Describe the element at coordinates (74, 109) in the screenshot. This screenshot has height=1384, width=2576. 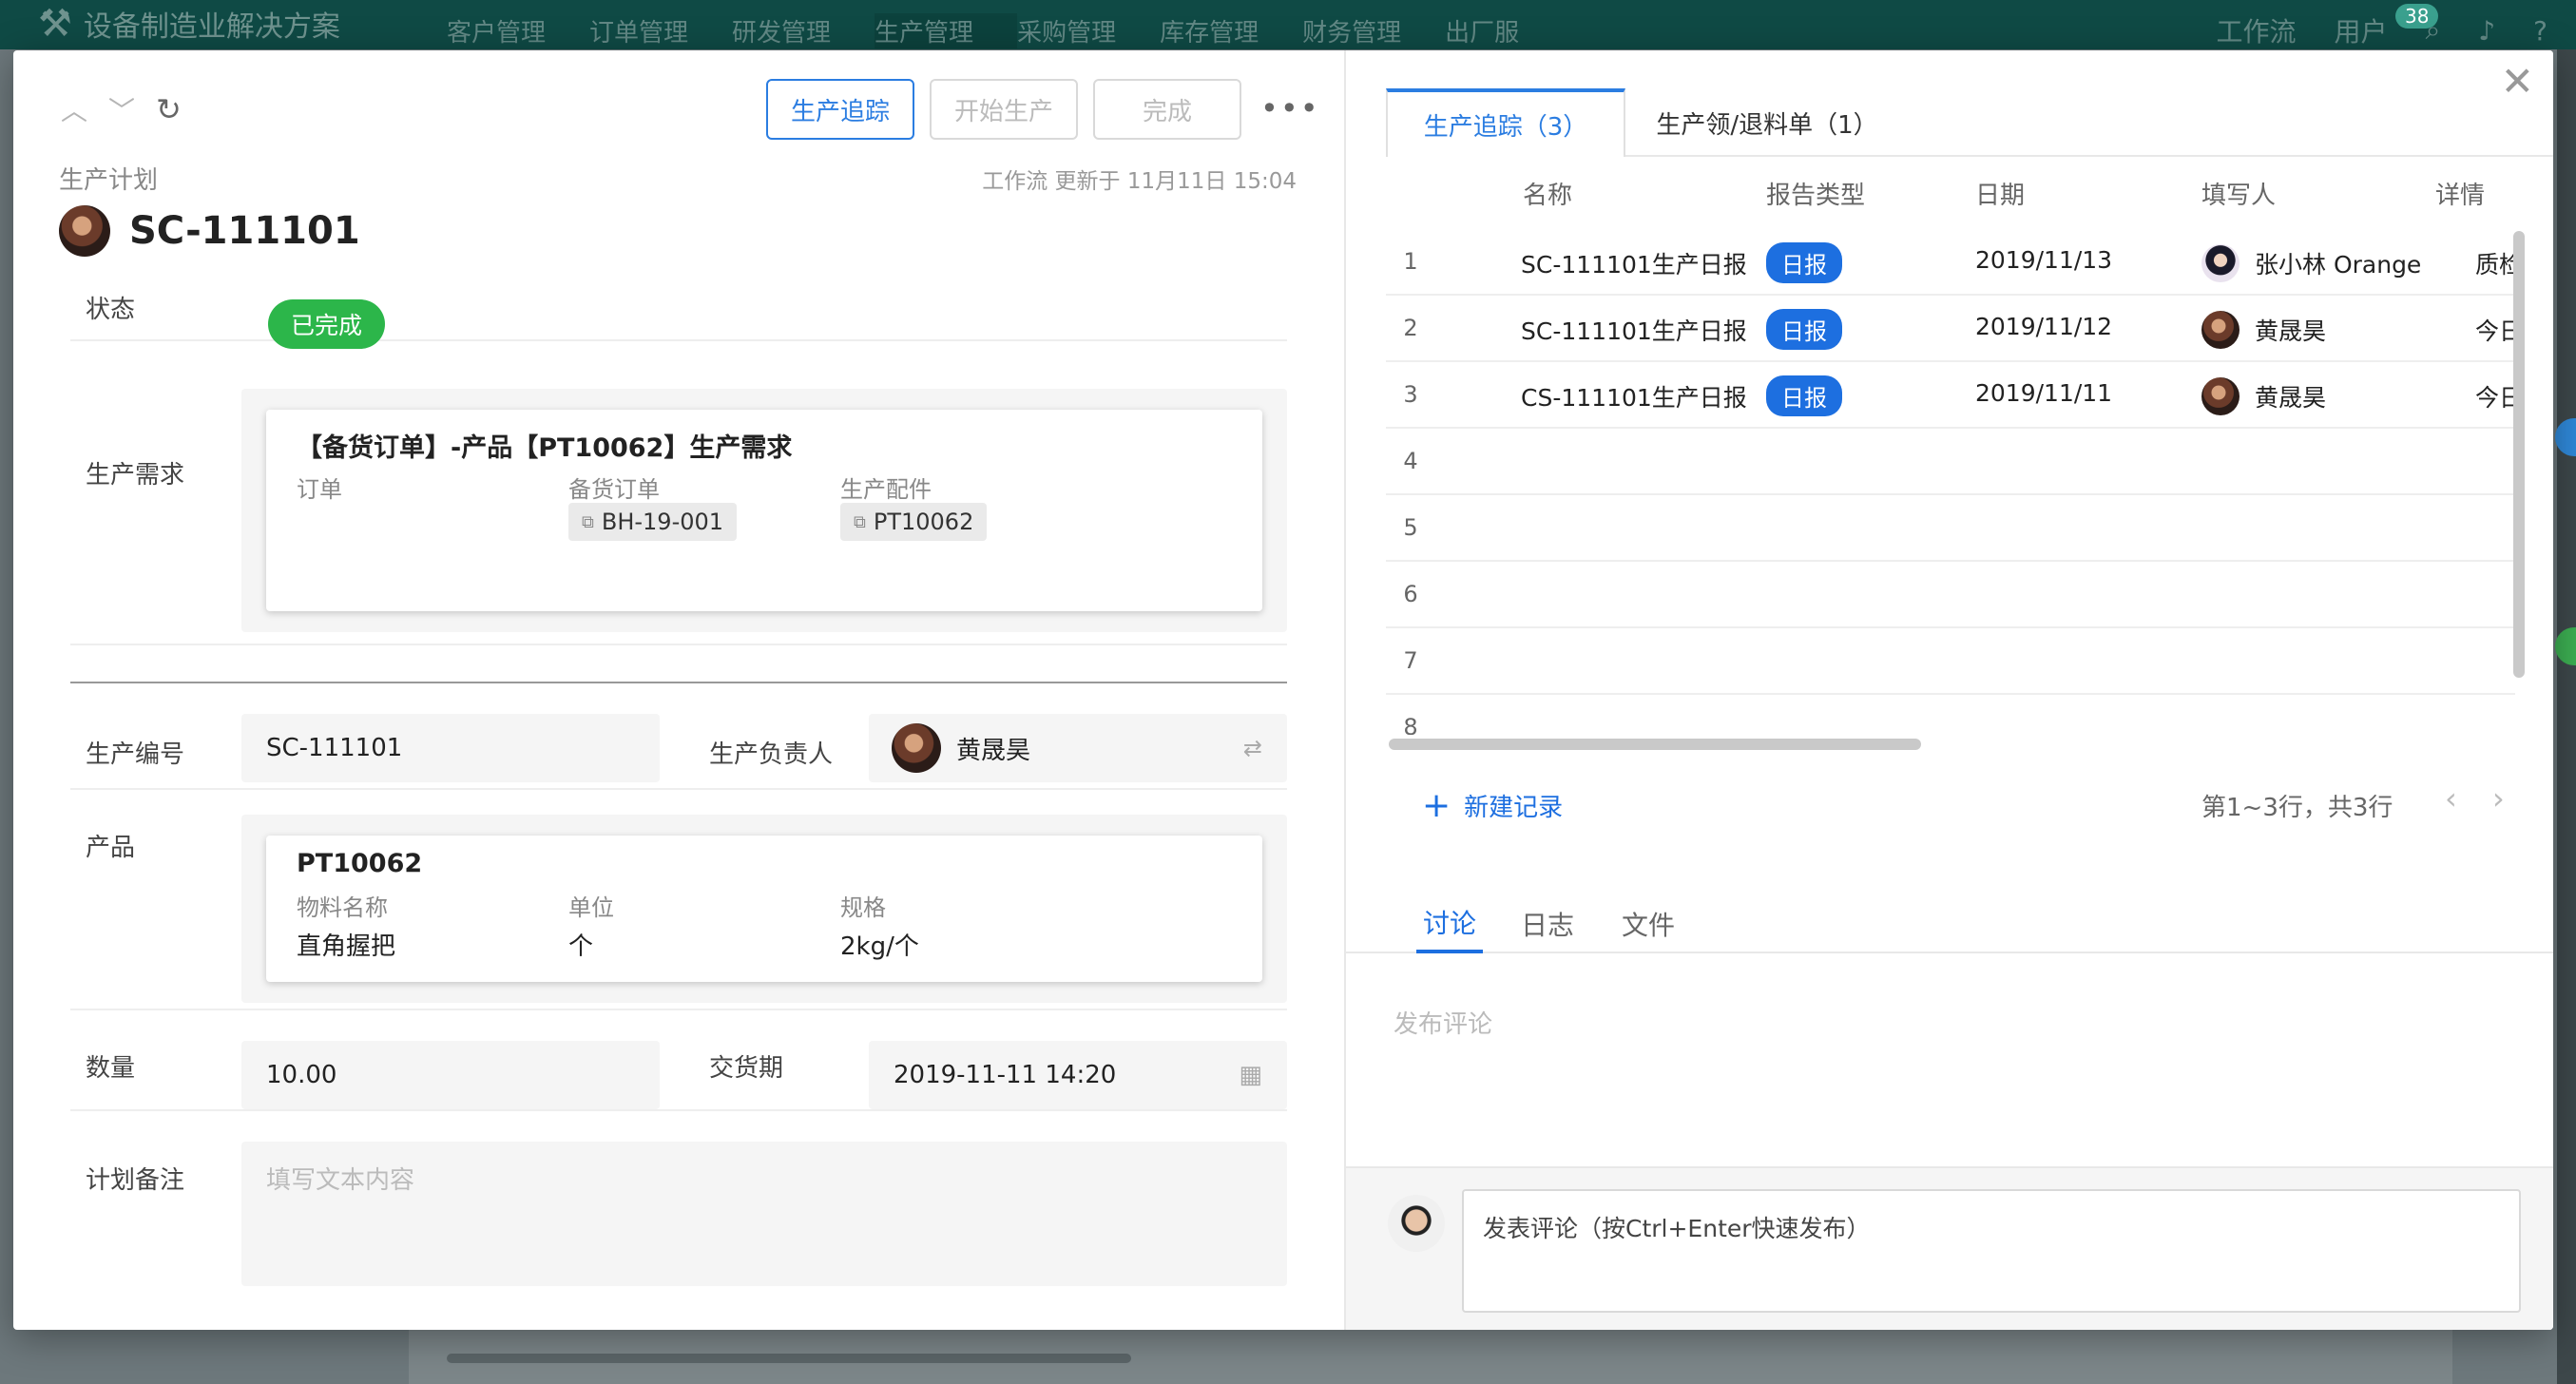
I see `chevron-up-icon: ︿` at that location.